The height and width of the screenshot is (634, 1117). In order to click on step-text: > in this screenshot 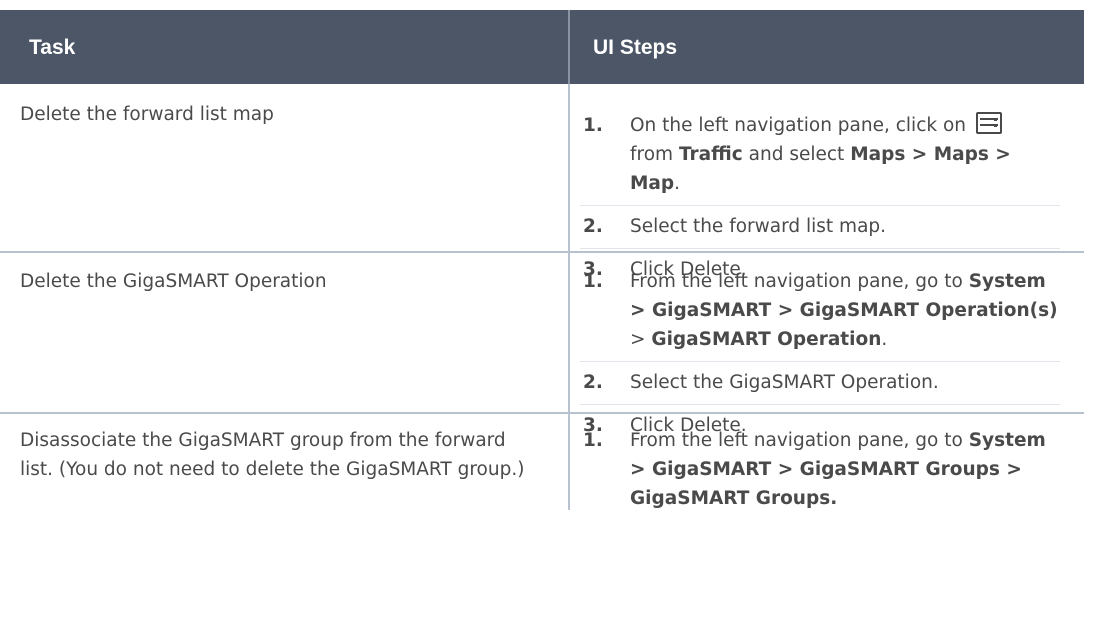, I will do `click(638, 339)`.